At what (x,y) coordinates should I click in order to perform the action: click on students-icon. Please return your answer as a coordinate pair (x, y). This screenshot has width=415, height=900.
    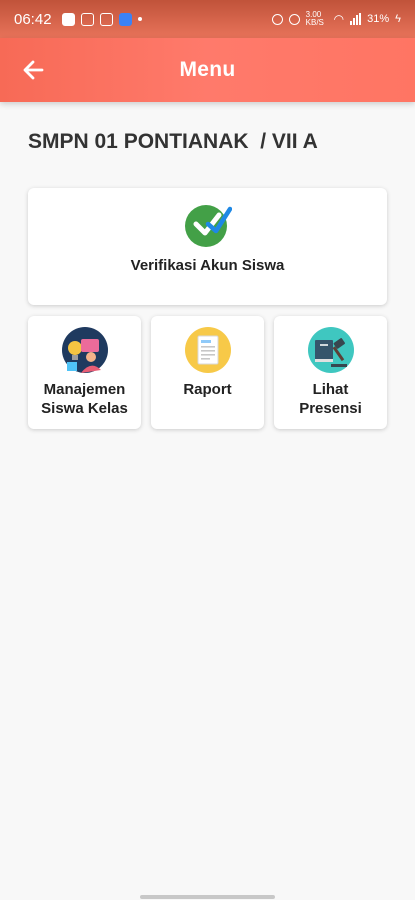
    Looking at the image, I should click on (84, 350).